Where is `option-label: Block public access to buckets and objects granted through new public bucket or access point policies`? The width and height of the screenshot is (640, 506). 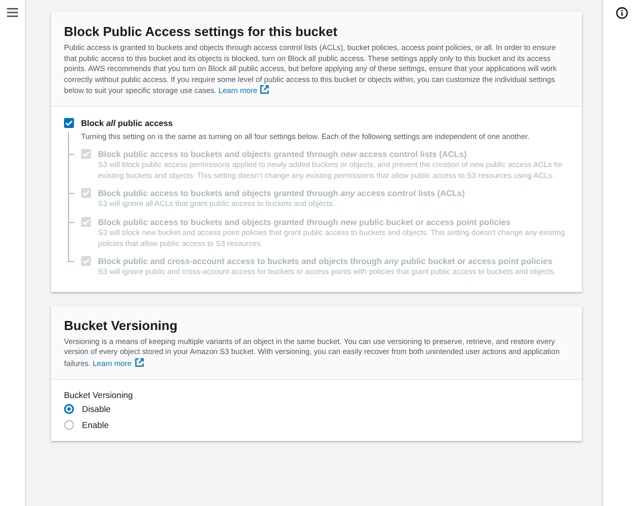 option-label: Block public access to buckets and objects granted through new public bucket or access point policies is located at coordinates (305, 222).